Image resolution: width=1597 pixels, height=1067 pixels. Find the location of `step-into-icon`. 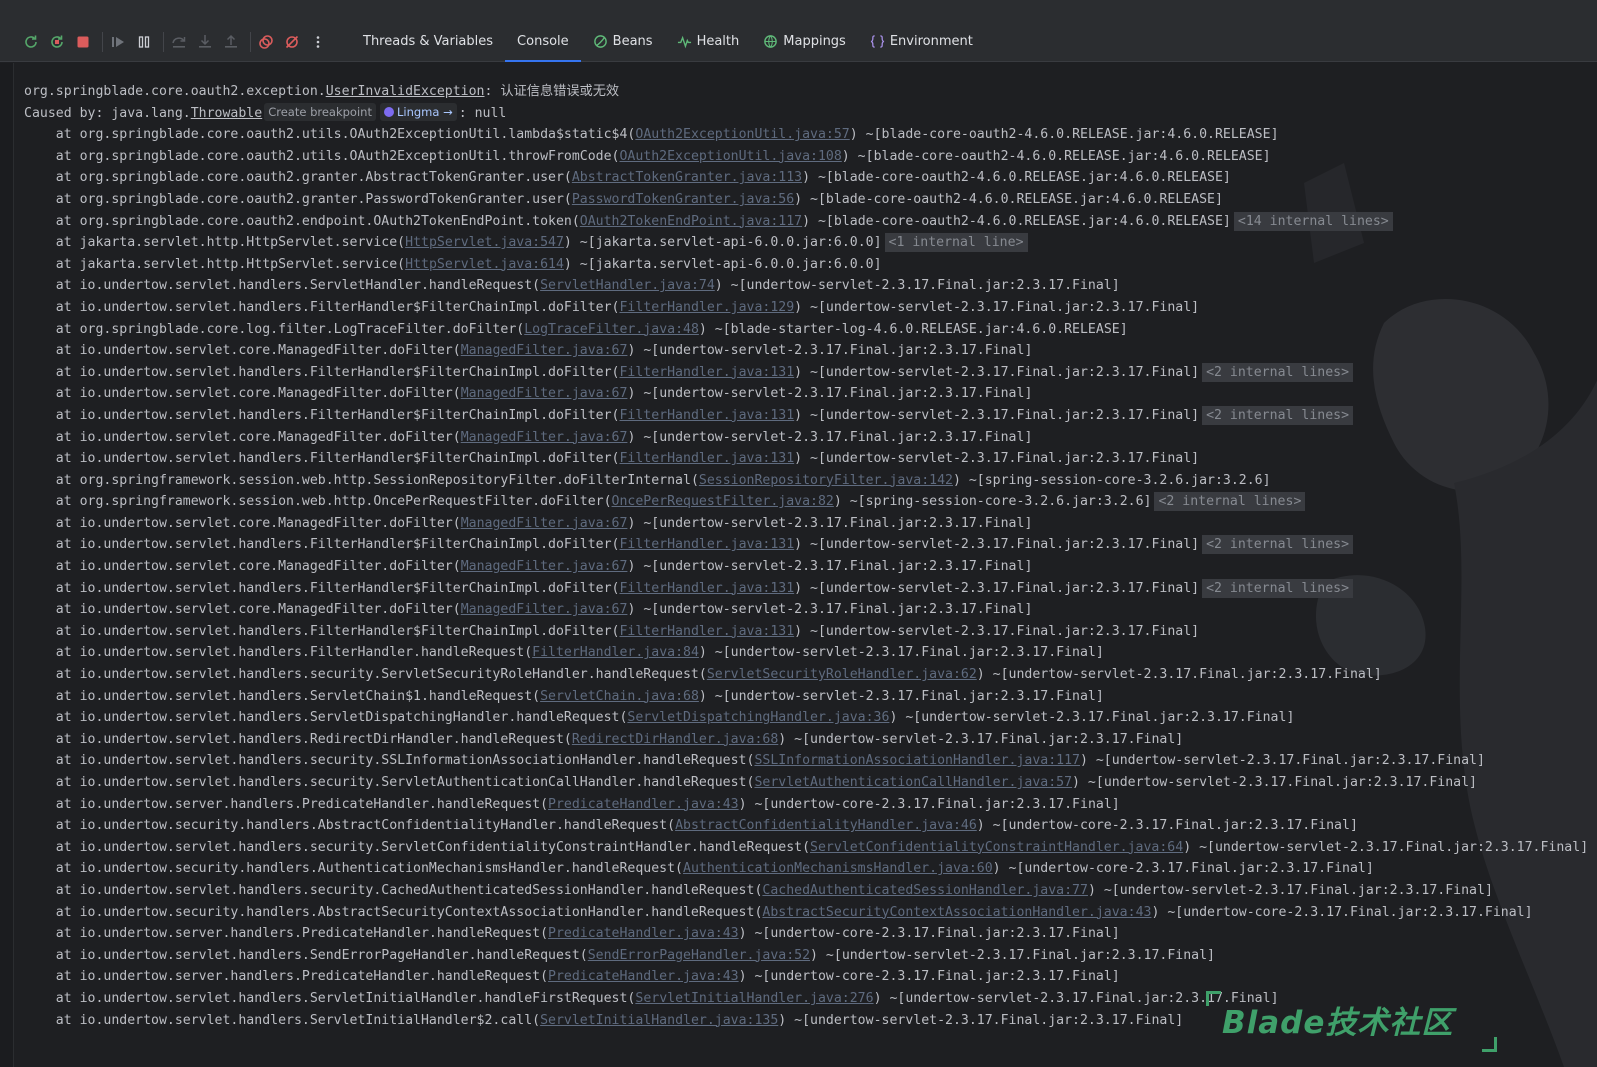

step-into-icon is located at coordinates (205, 42).